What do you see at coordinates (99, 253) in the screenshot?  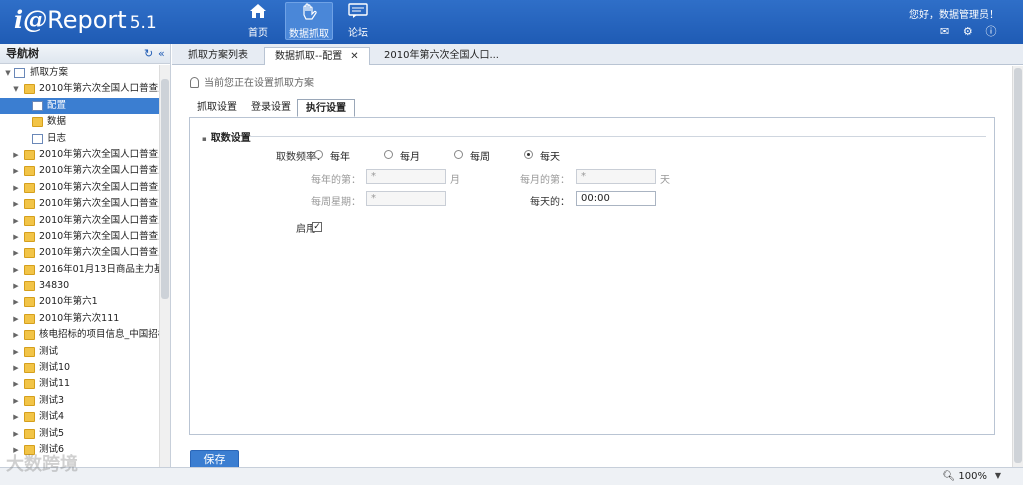 I see `tree-item-label: 2010年第六次全国人口普查主` at bounding box center [99, 253].